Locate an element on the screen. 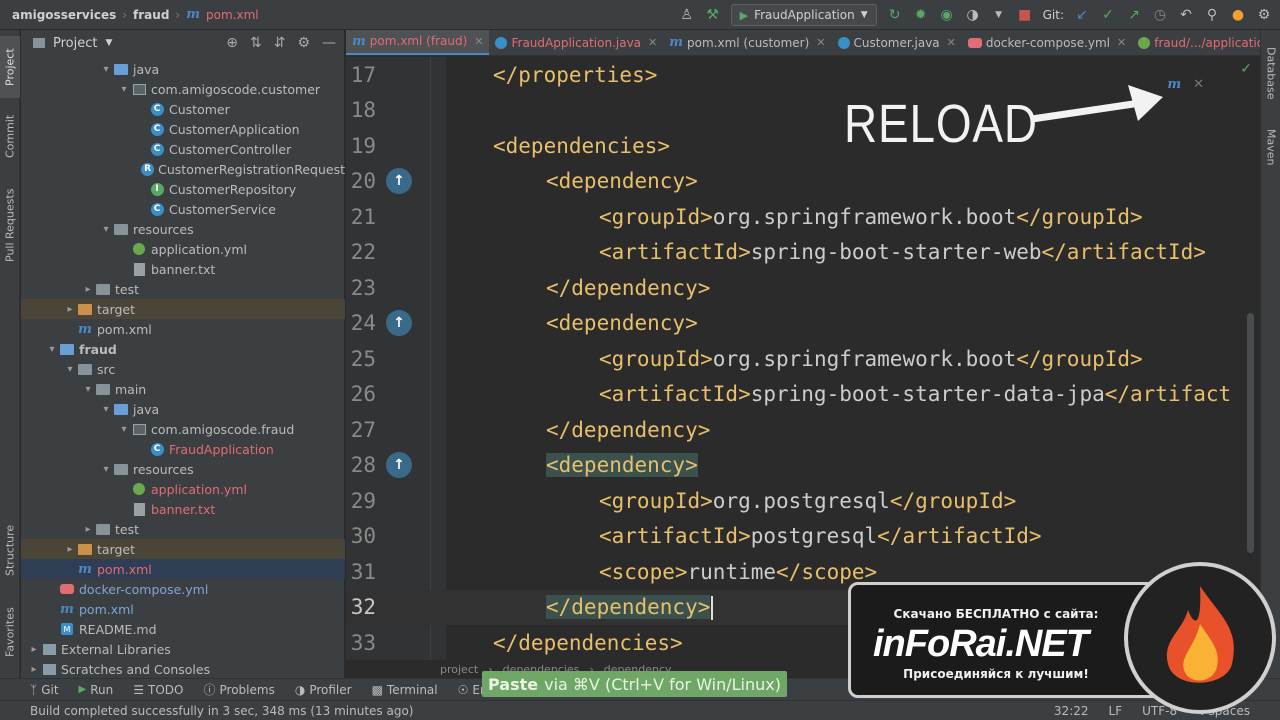  code-line: 24 ↑ <dependency> is located at coordinates (803, 324).